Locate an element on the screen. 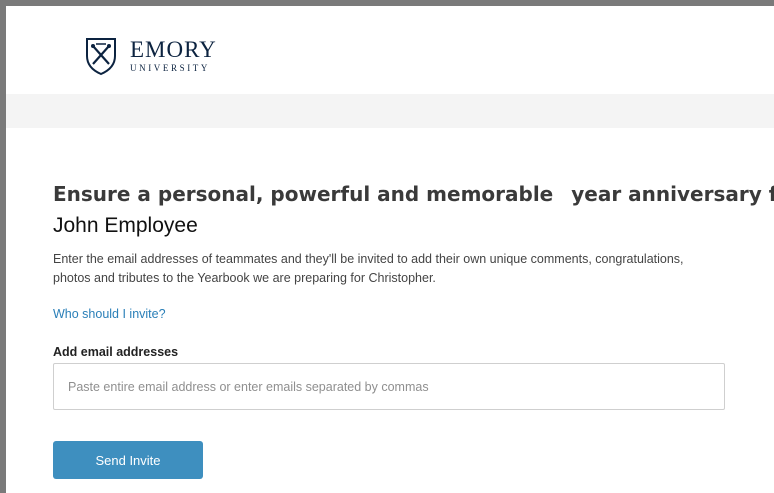  header-band is located at coordinates (390, 111).